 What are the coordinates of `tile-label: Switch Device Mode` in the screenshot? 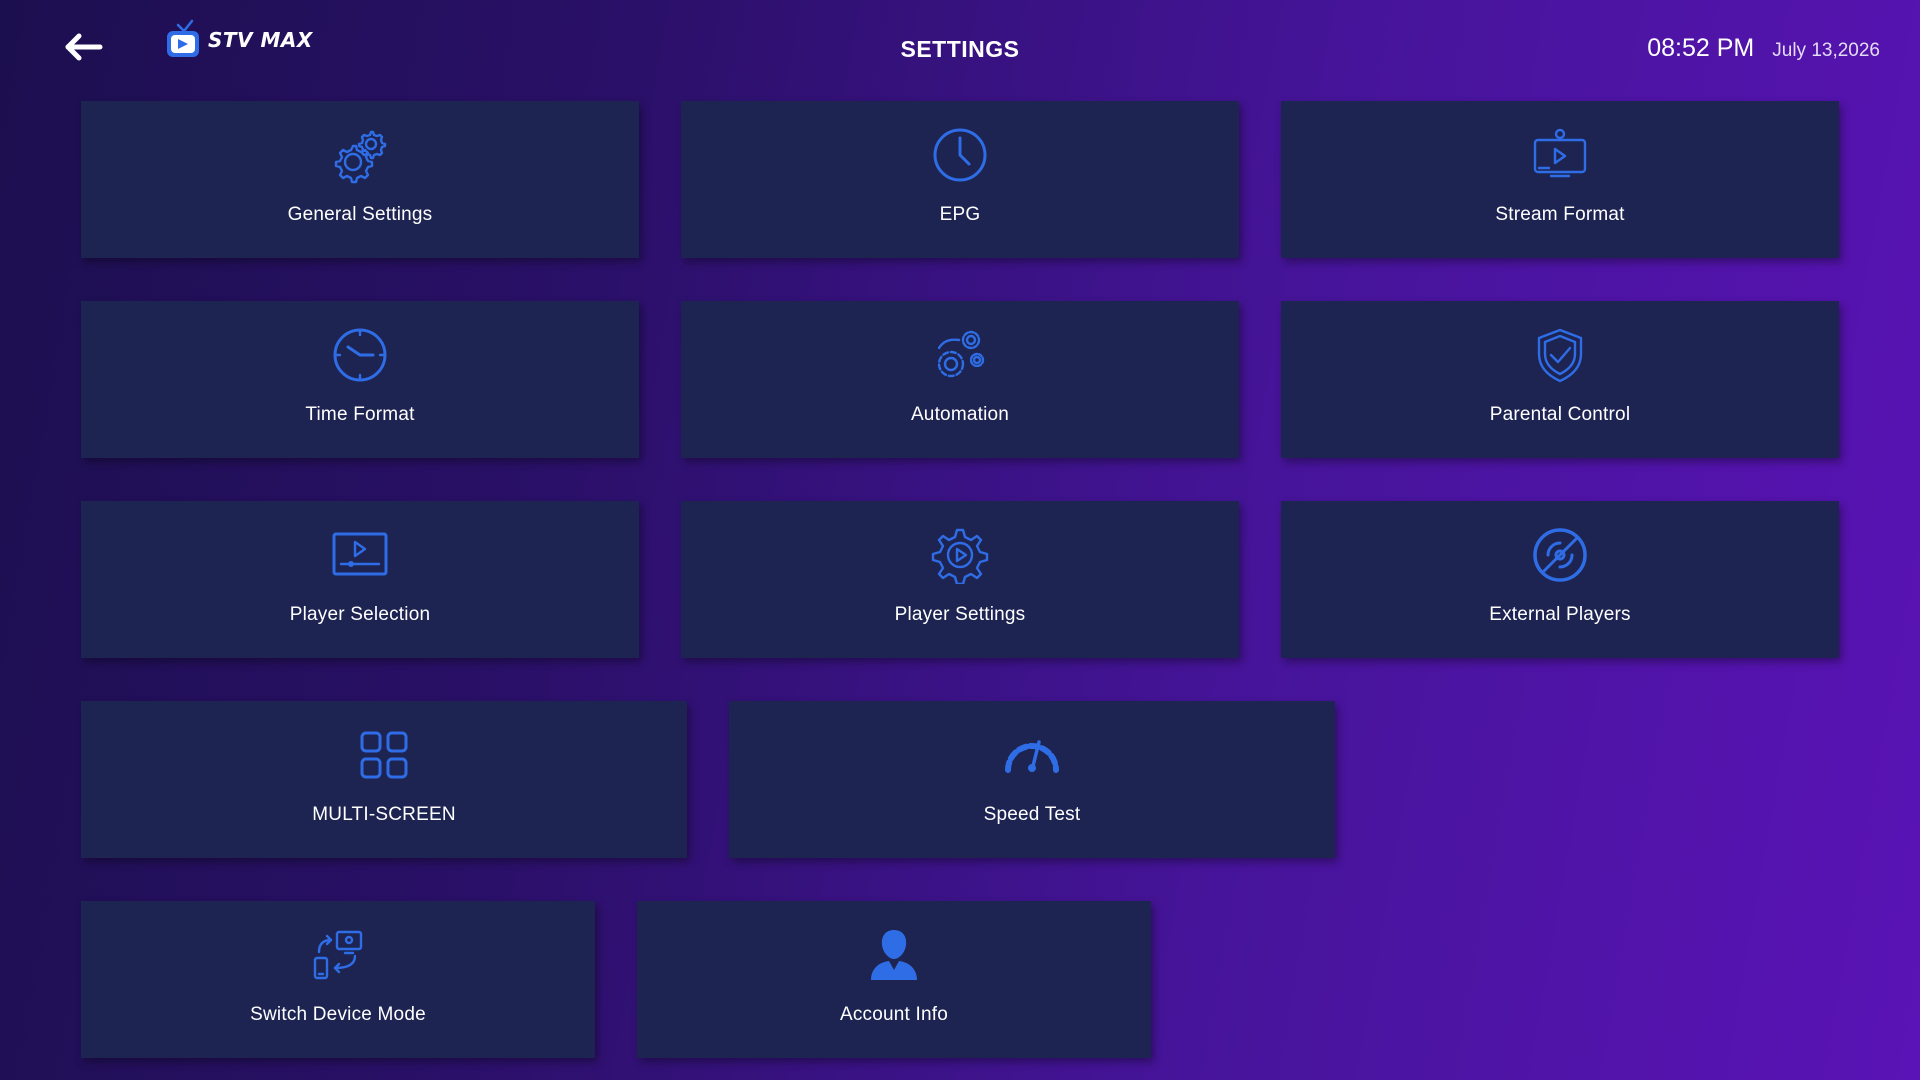 It's located at (338, 1014).